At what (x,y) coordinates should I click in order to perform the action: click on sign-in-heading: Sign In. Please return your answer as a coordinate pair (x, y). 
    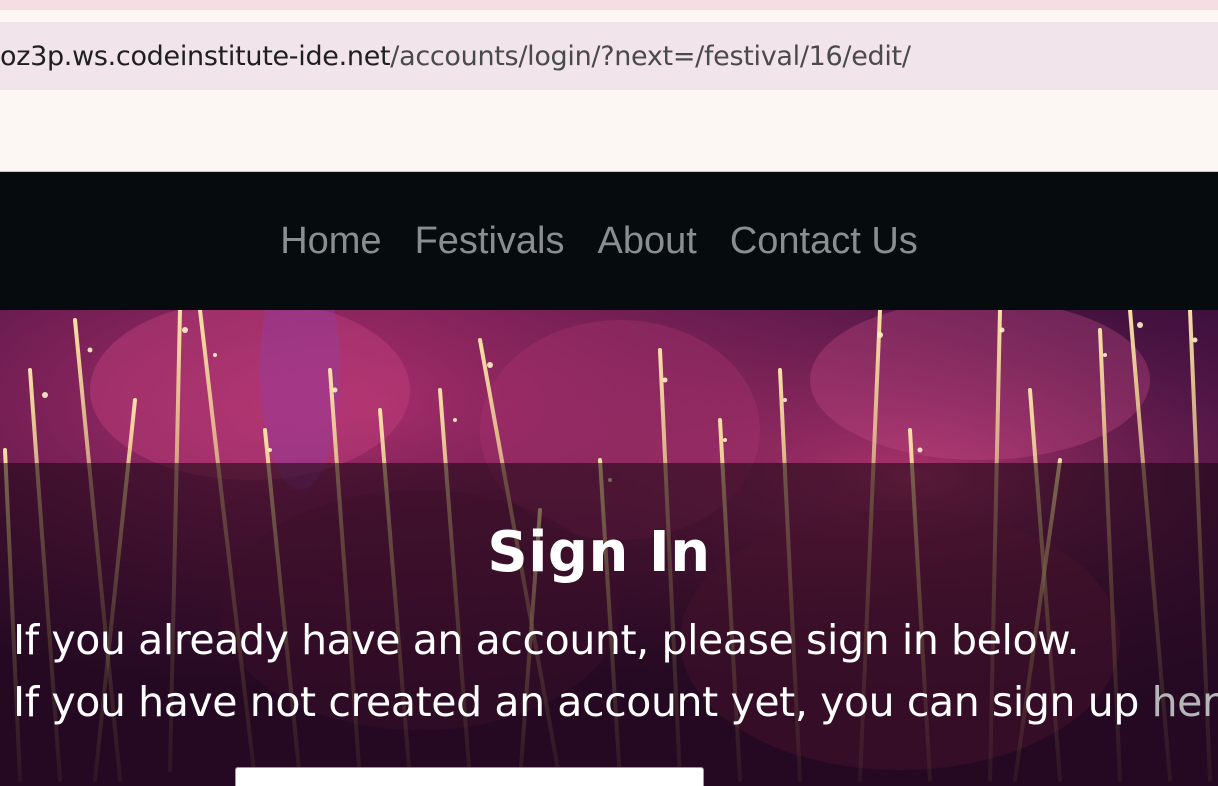
    Looking at the image, I should click on (599, 552).